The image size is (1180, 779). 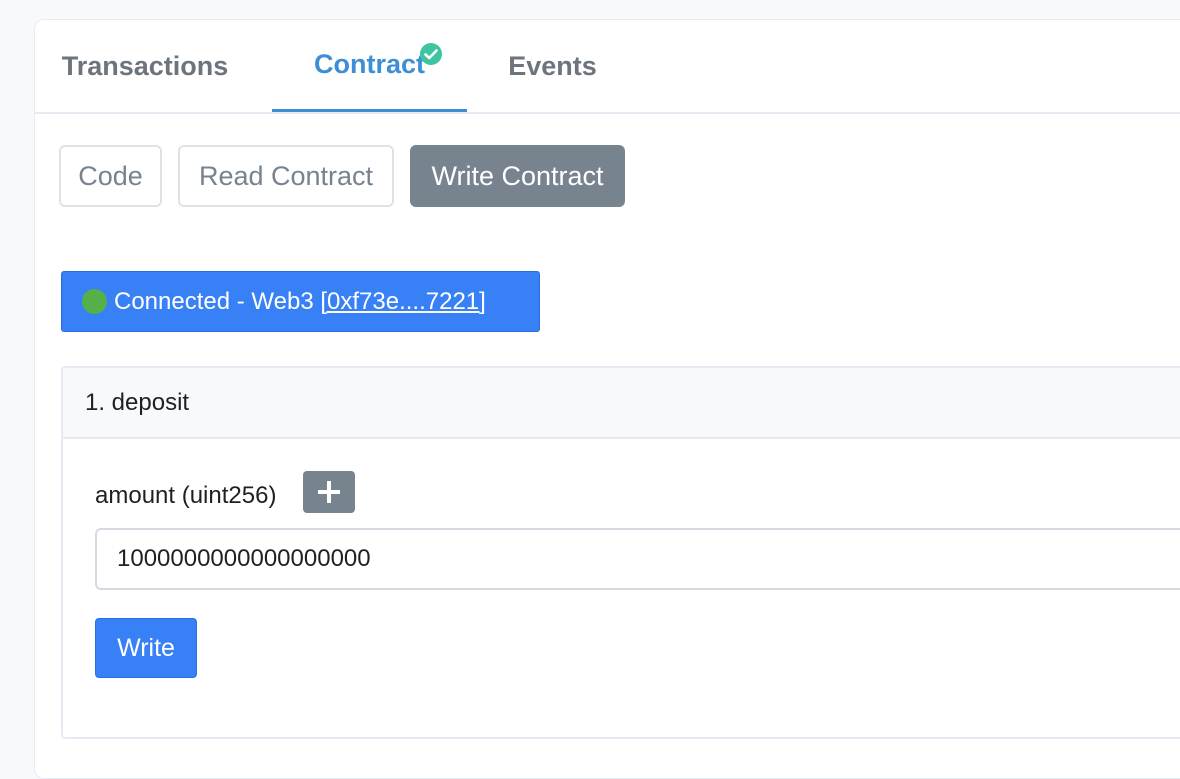 I want to click on connect-wallet-button: Connected - Web3 [0xf73e....7221], so click(x=300, y=301).